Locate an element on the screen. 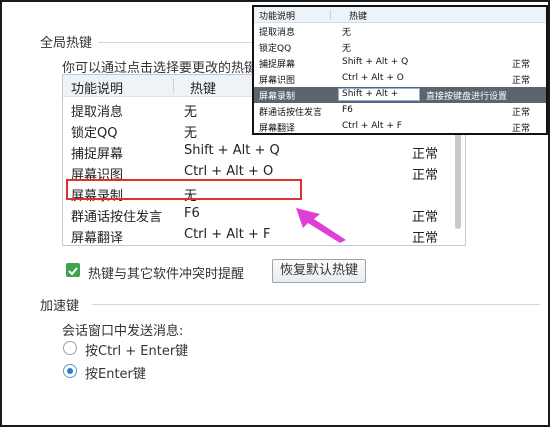 Image resolution: width=550 pixels, height=427 pixels. column-header-hotkey: 热键 is located at coordinates (203, 89).